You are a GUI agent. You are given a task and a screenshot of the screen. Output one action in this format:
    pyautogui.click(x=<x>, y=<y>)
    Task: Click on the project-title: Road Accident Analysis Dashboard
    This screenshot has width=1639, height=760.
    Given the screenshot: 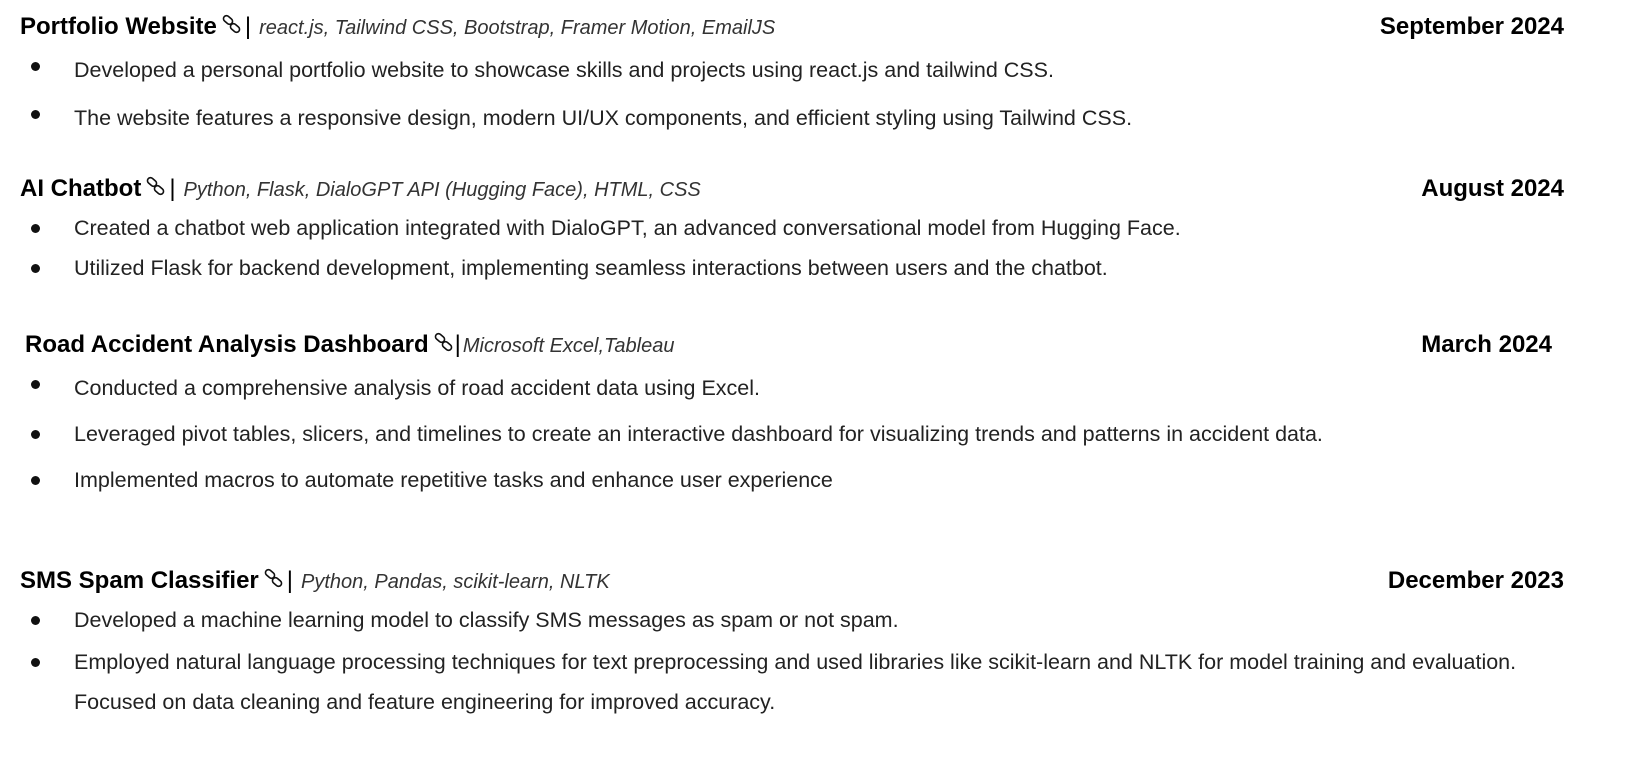 What is the action you would take?
    pyautogui.click(x=227, y=344)
    